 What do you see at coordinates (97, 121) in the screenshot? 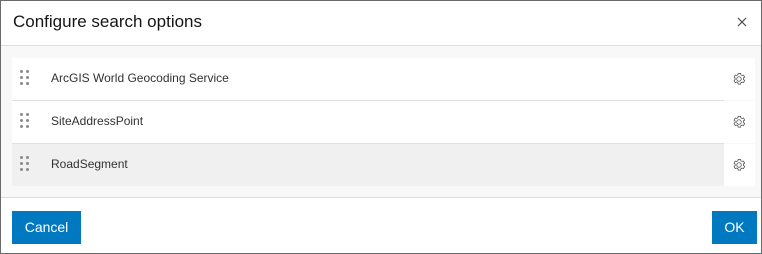
I see `source-label: SiteAddressPoint` at bounding box center [97, 121].